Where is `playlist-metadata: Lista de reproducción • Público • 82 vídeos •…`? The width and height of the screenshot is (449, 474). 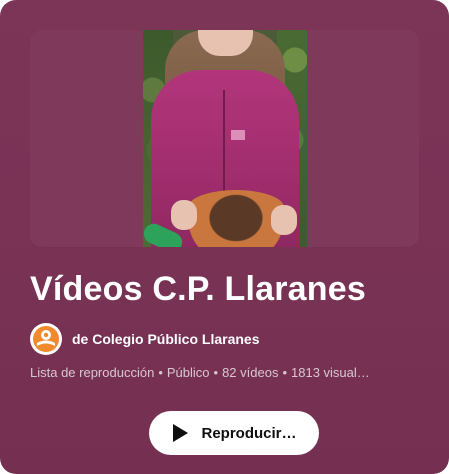 playlist-metadata: Lista de reproducción • Público • 82 vídeos •… is located at coordinates (225, 372).